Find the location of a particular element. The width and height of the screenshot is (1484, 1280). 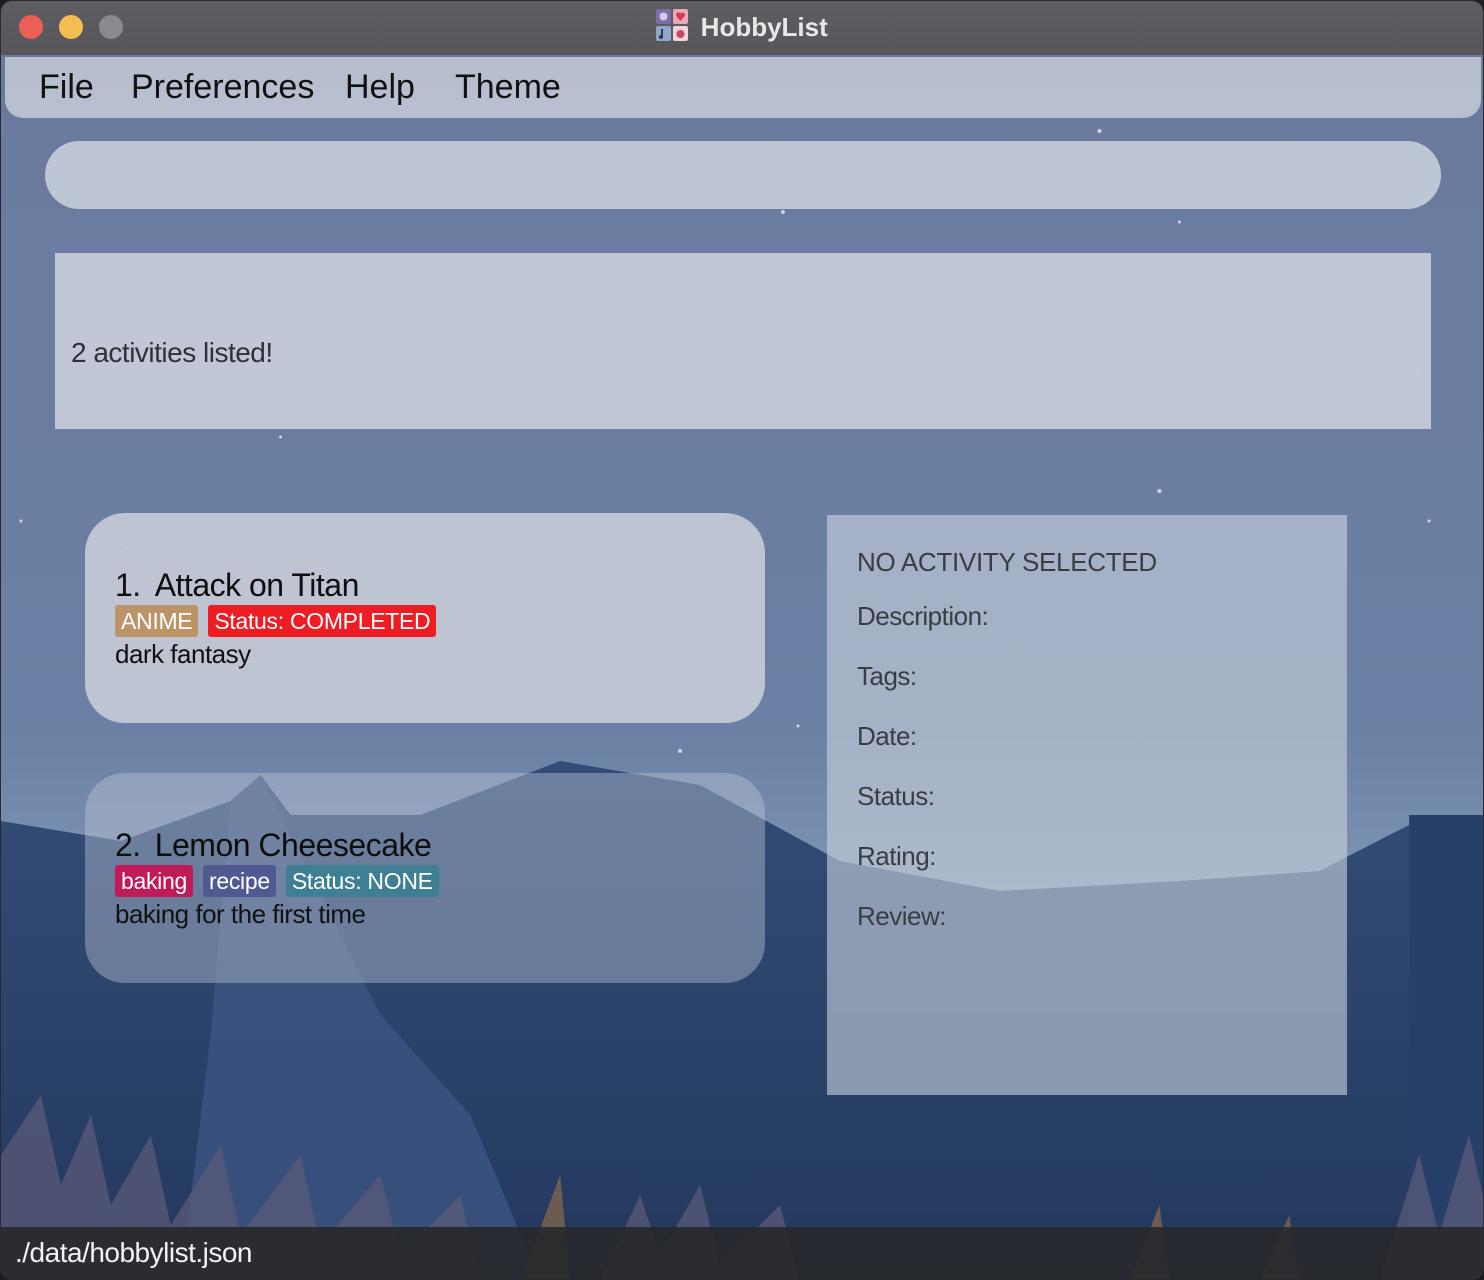

activity-name: Attack on Titan is located at coordinates (257, 585).